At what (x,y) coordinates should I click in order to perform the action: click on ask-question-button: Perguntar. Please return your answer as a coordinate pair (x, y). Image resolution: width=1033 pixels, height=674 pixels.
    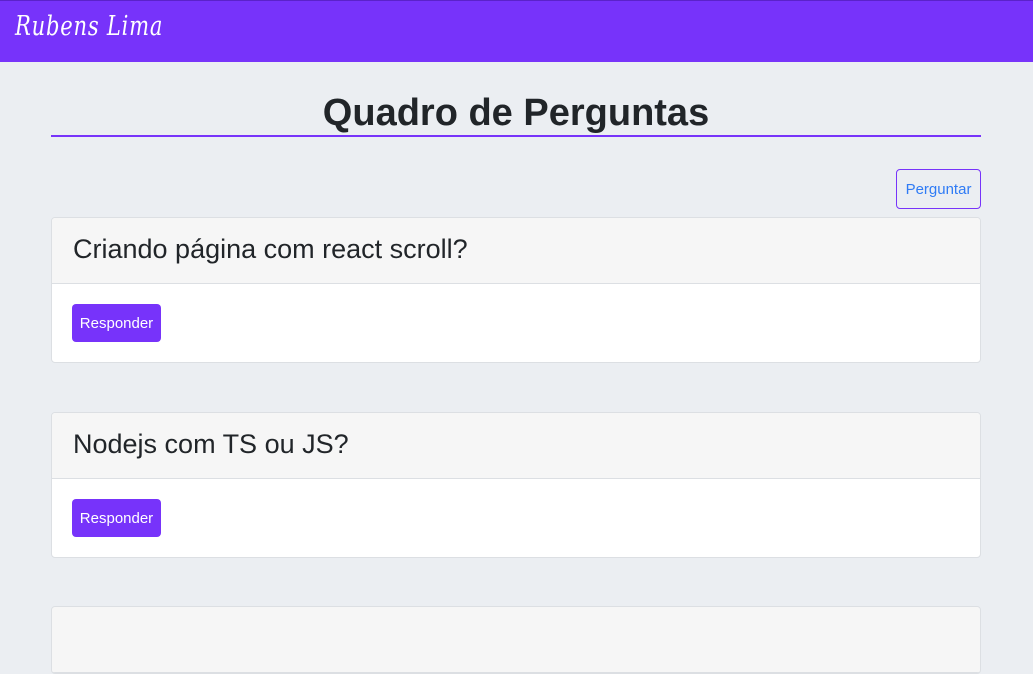
    Looking at the image, I should click on (938, 189).